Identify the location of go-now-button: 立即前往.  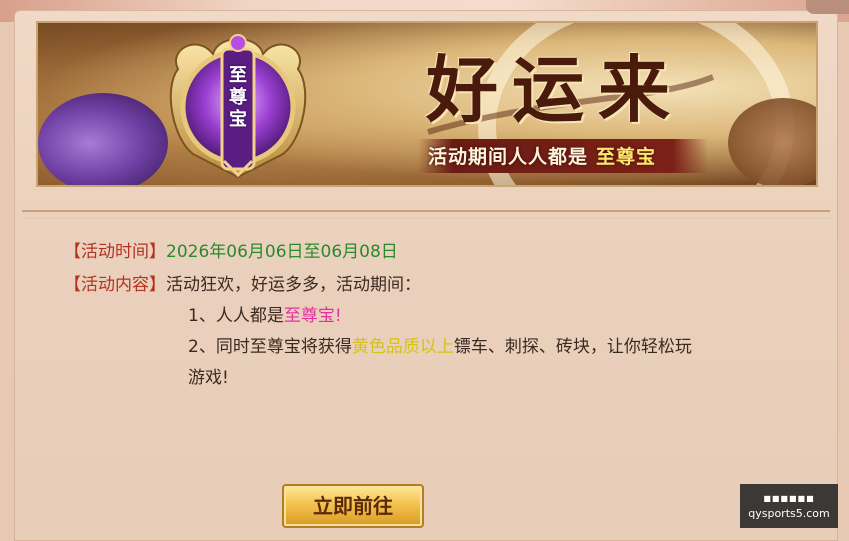
(353, 506).